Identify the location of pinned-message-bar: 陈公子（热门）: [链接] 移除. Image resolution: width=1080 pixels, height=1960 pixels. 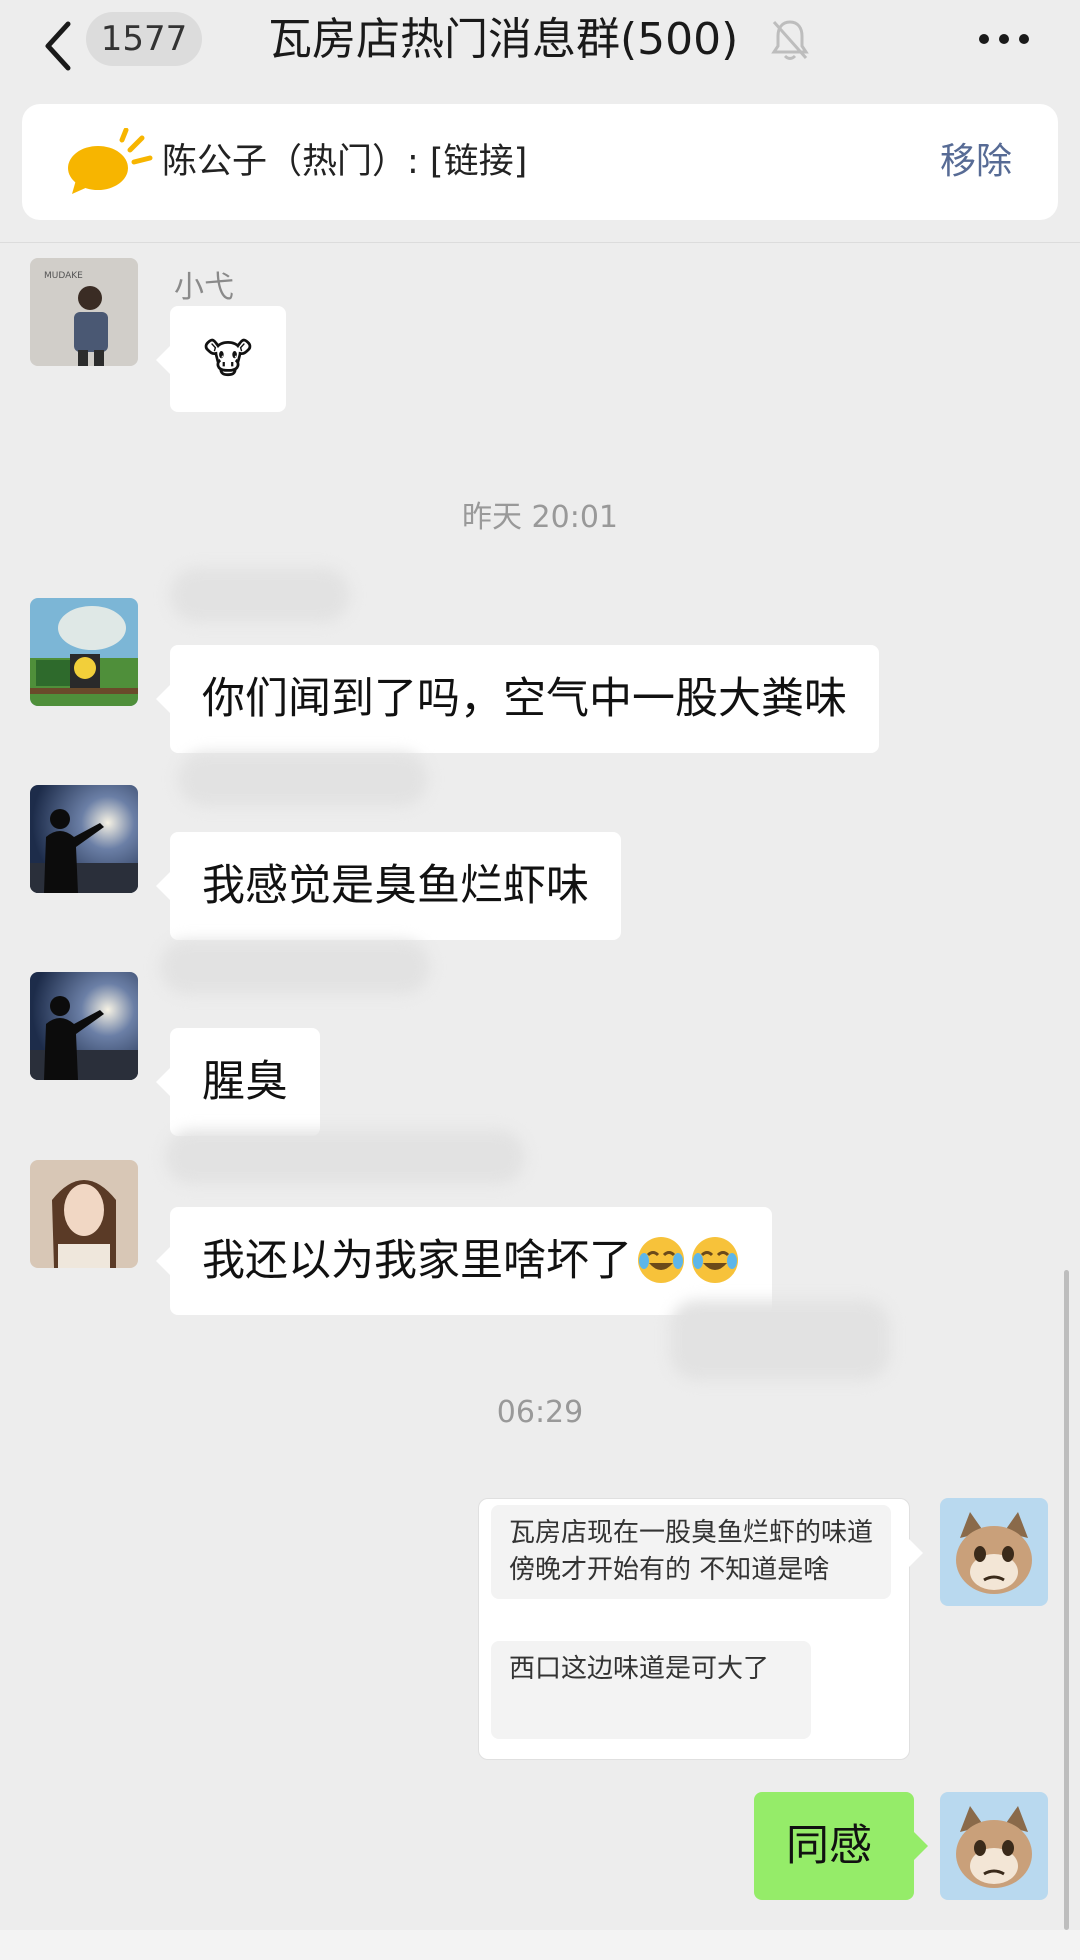
(540, 162).